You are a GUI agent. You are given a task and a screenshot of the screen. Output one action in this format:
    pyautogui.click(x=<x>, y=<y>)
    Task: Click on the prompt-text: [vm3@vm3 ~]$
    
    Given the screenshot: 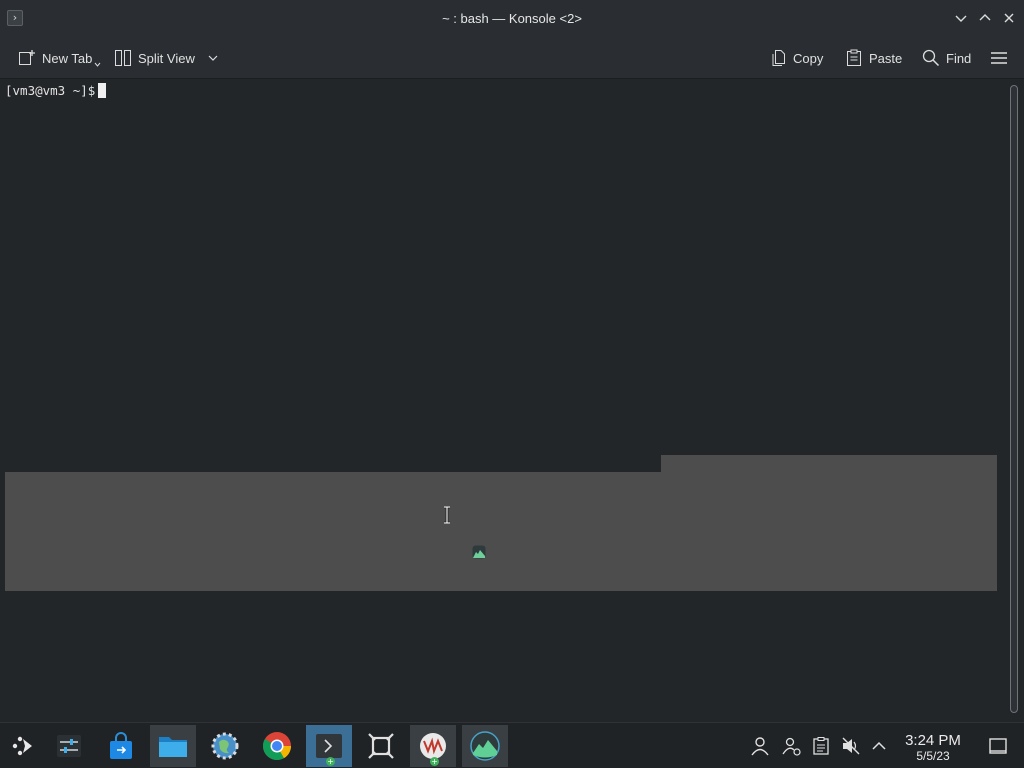 What is the action you would take?
    pyautogui.click(x=50, y=90)
    